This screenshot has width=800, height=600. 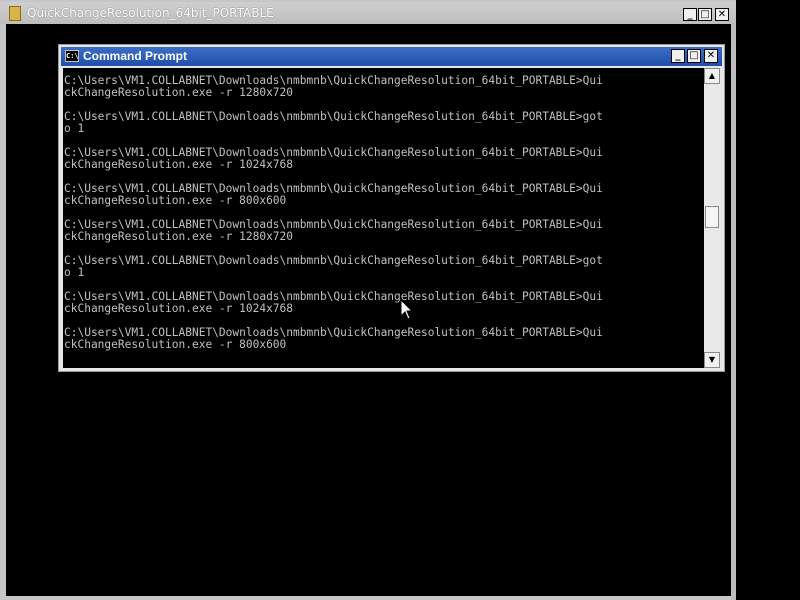 I want to click on arrow-cursor-icon, so click(x=407, y=309).